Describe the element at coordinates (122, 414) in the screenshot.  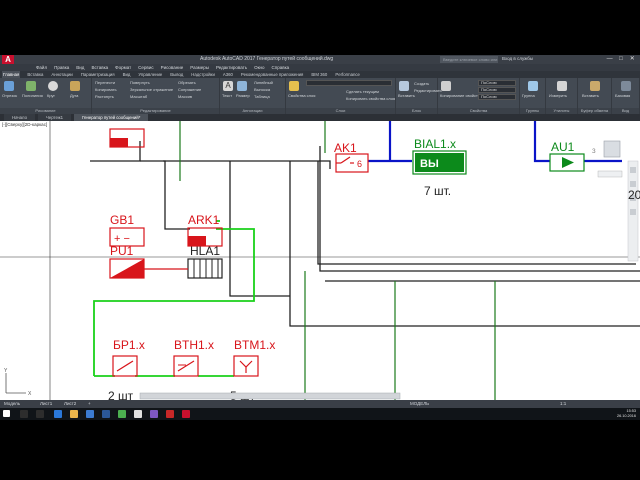
I see `chrome-icon` at that location.